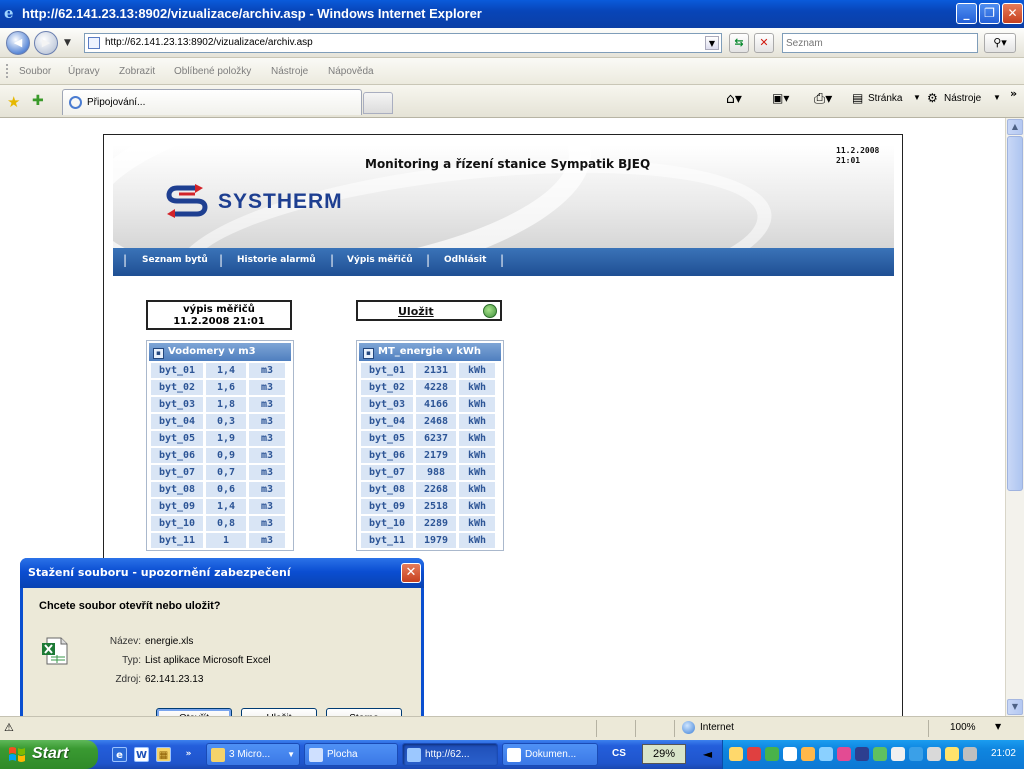  What do you see at coordinates (9, 727) in the screenshot?
I see `status-page-icon: ⚠` at bounding box center [9, 727].